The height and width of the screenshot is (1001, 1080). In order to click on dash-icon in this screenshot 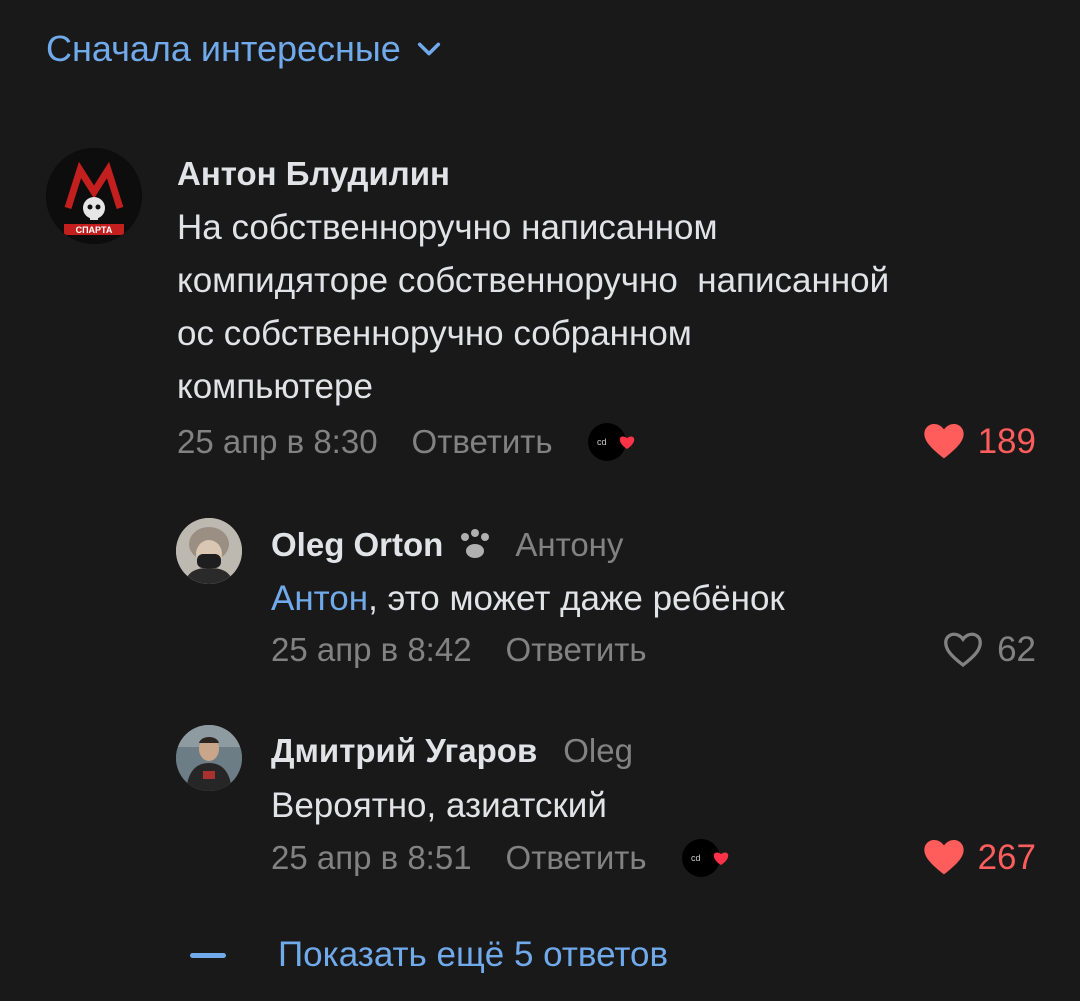, I will do `click(208, 955)`.